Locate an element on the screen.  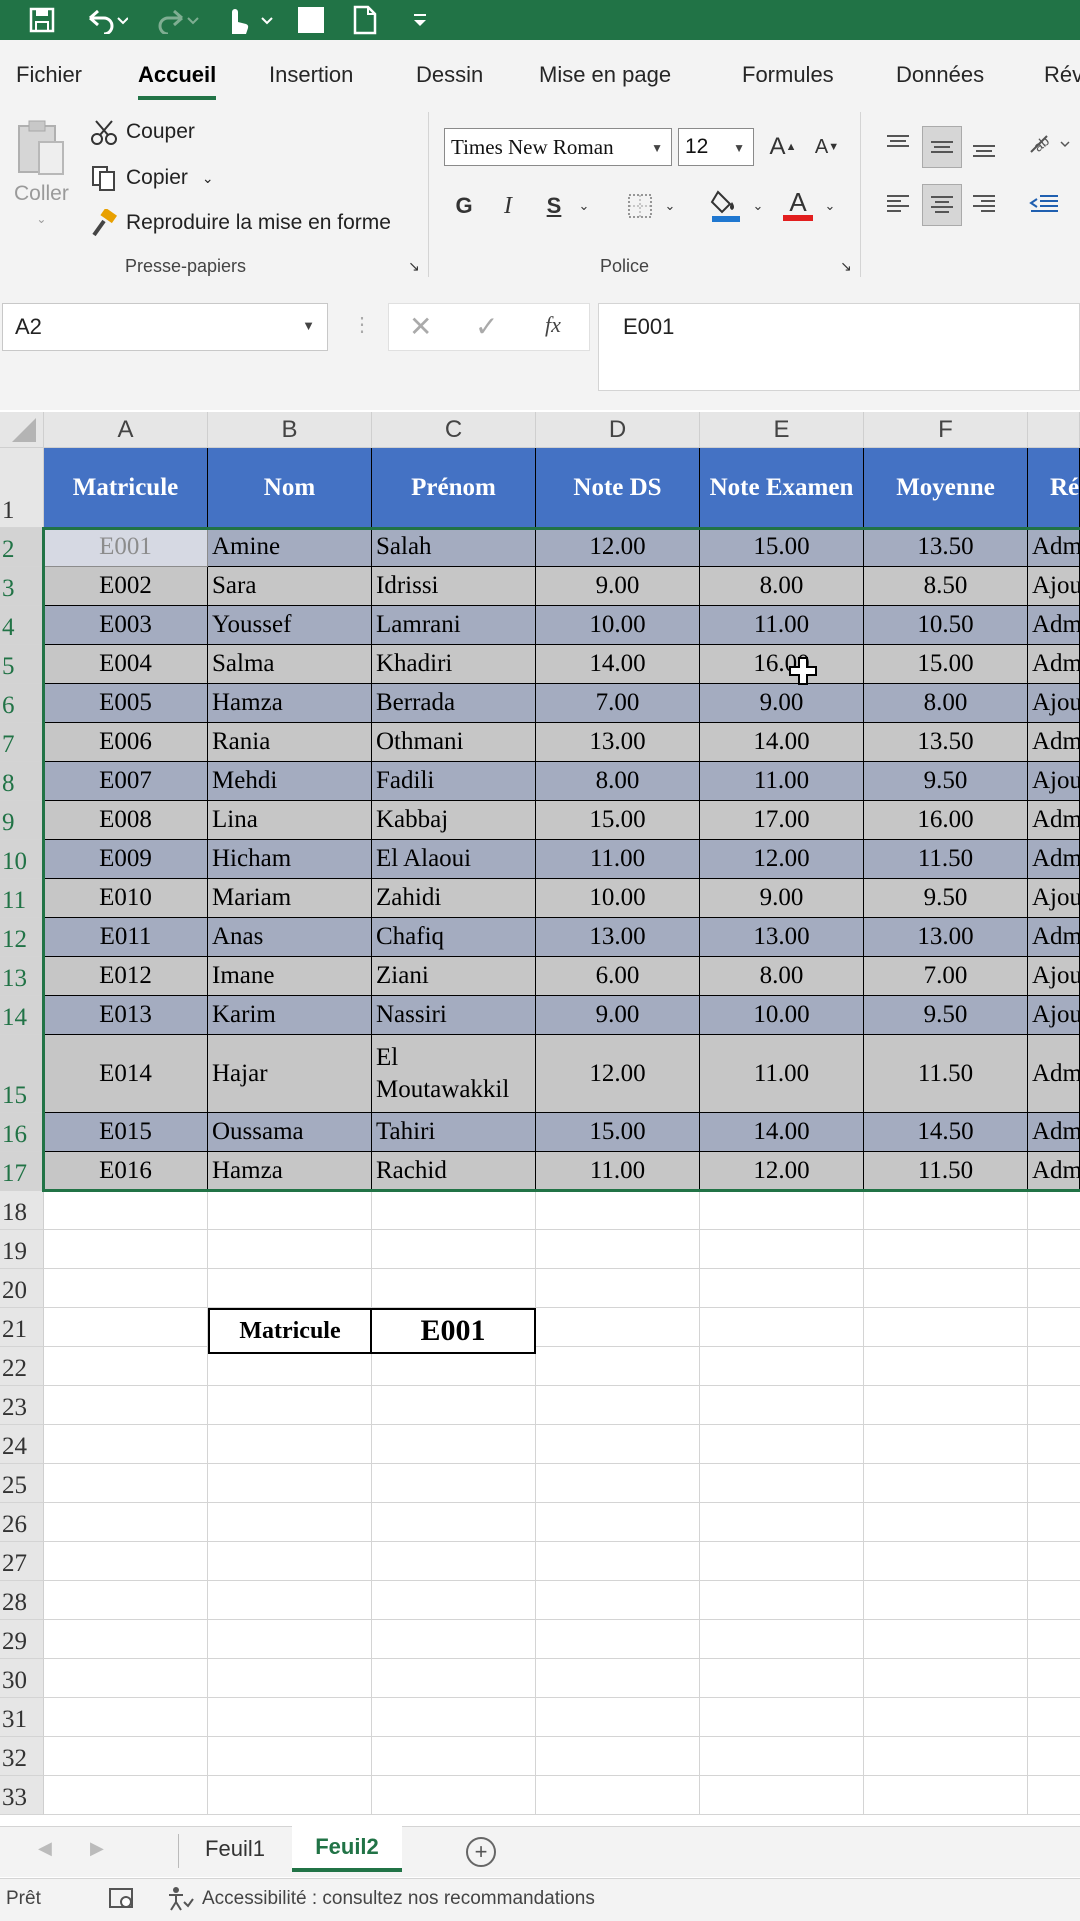
redo-icon is located at coordinates (178, 20).